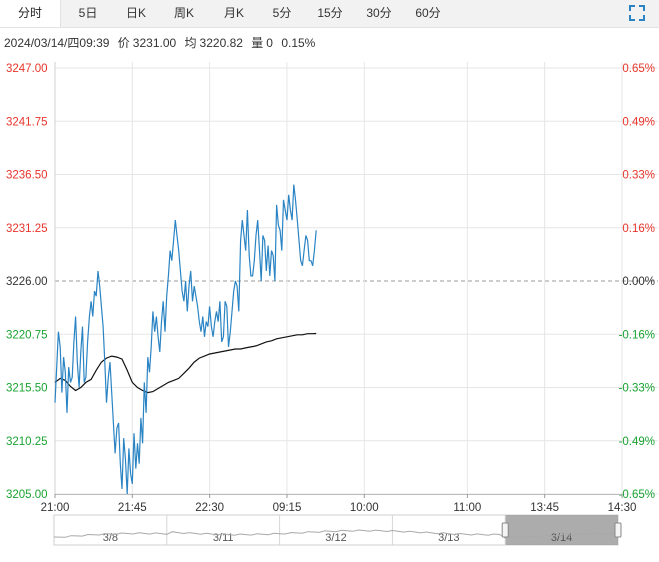  What do you see at coordinates (561, 538) in the screenshot?
I see `navigator-date-label: 3/14` at bounding box center [561, 538].